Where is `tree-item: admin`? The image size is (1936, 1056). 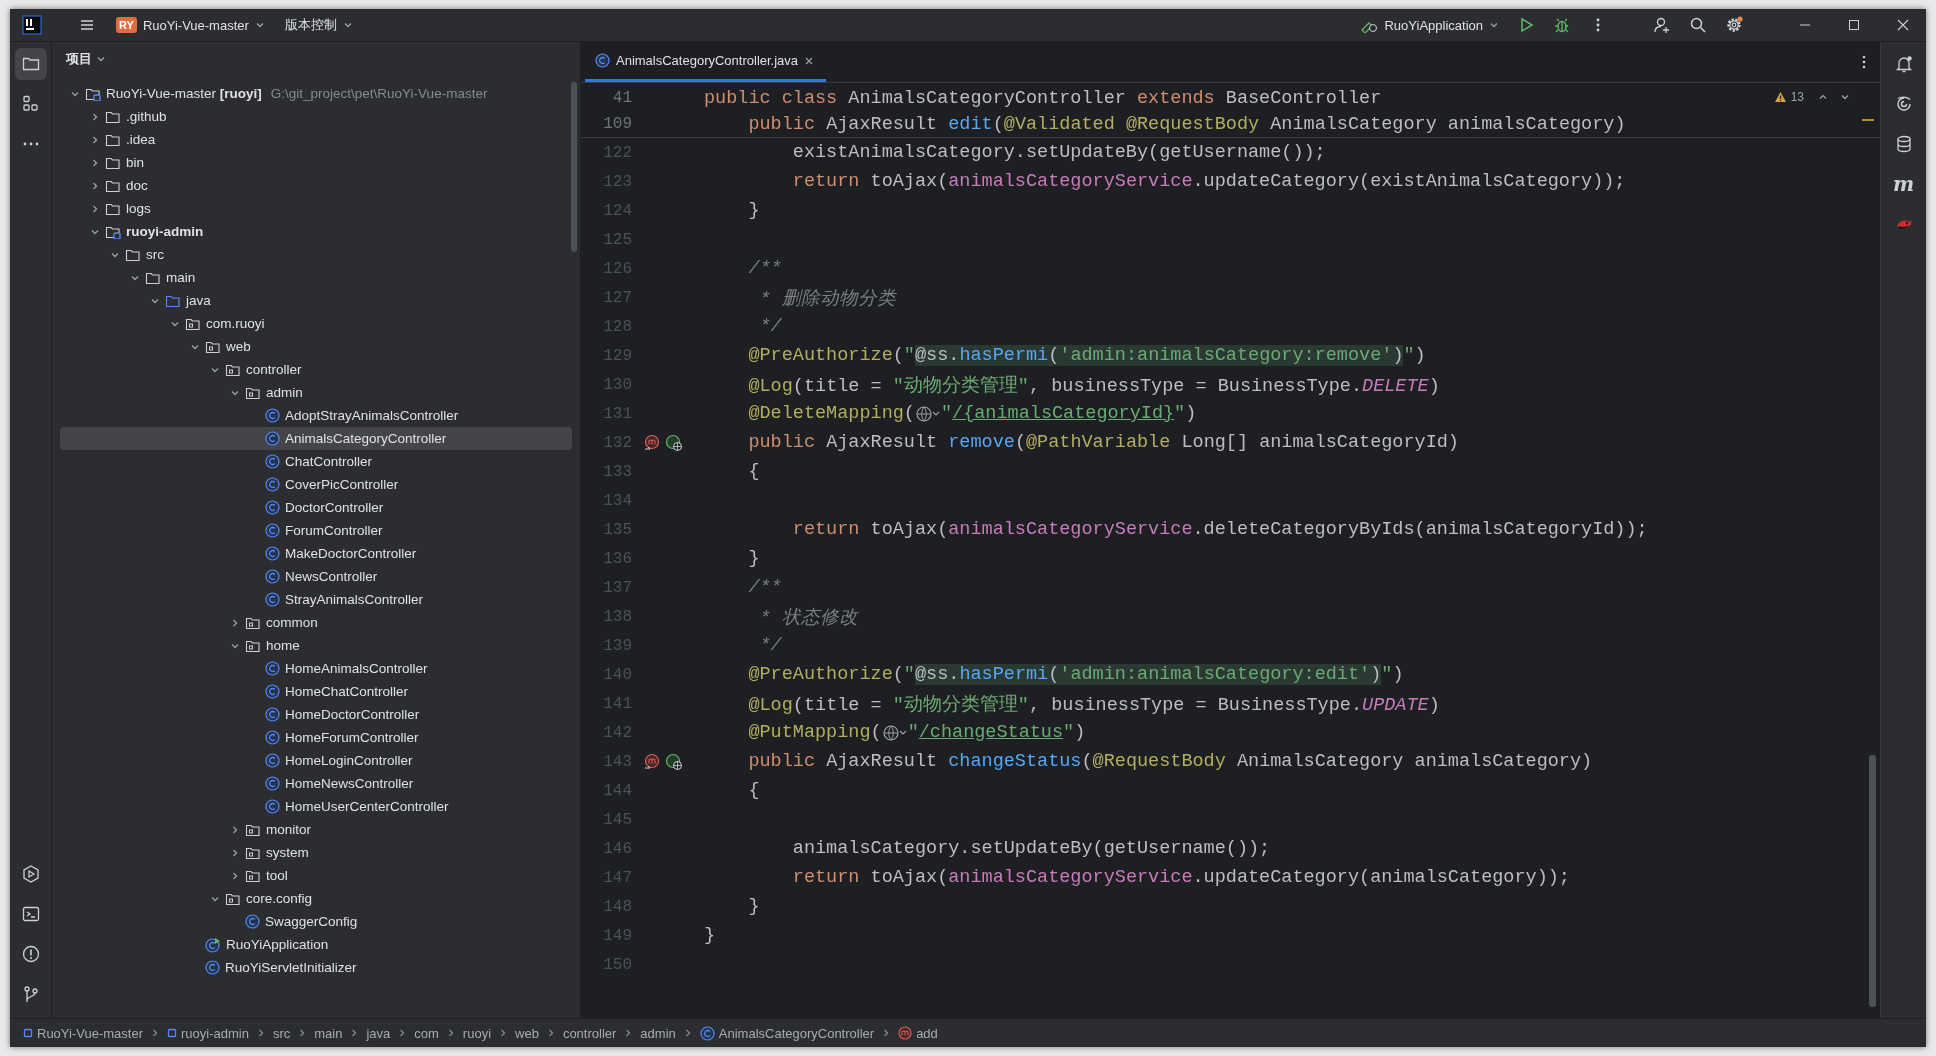 tree-item: admin is located at coordinates (316, 392).